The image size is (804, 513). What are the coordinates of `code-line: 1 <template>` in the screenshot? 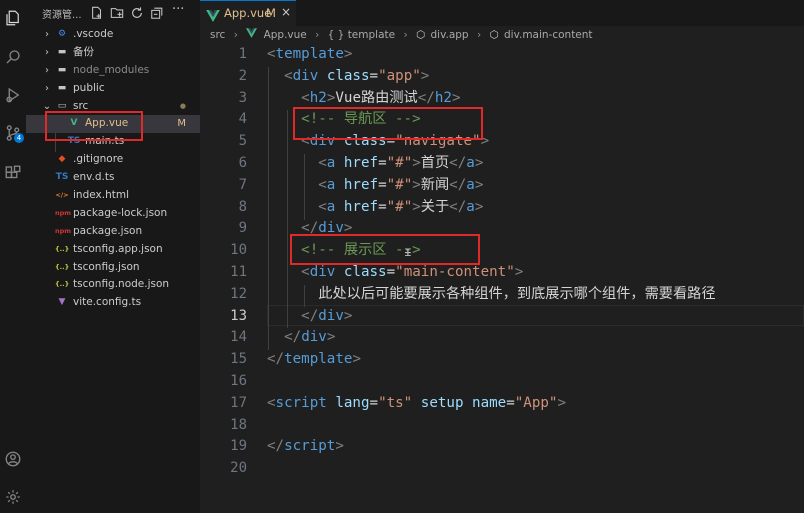 It's located at (502, 55).